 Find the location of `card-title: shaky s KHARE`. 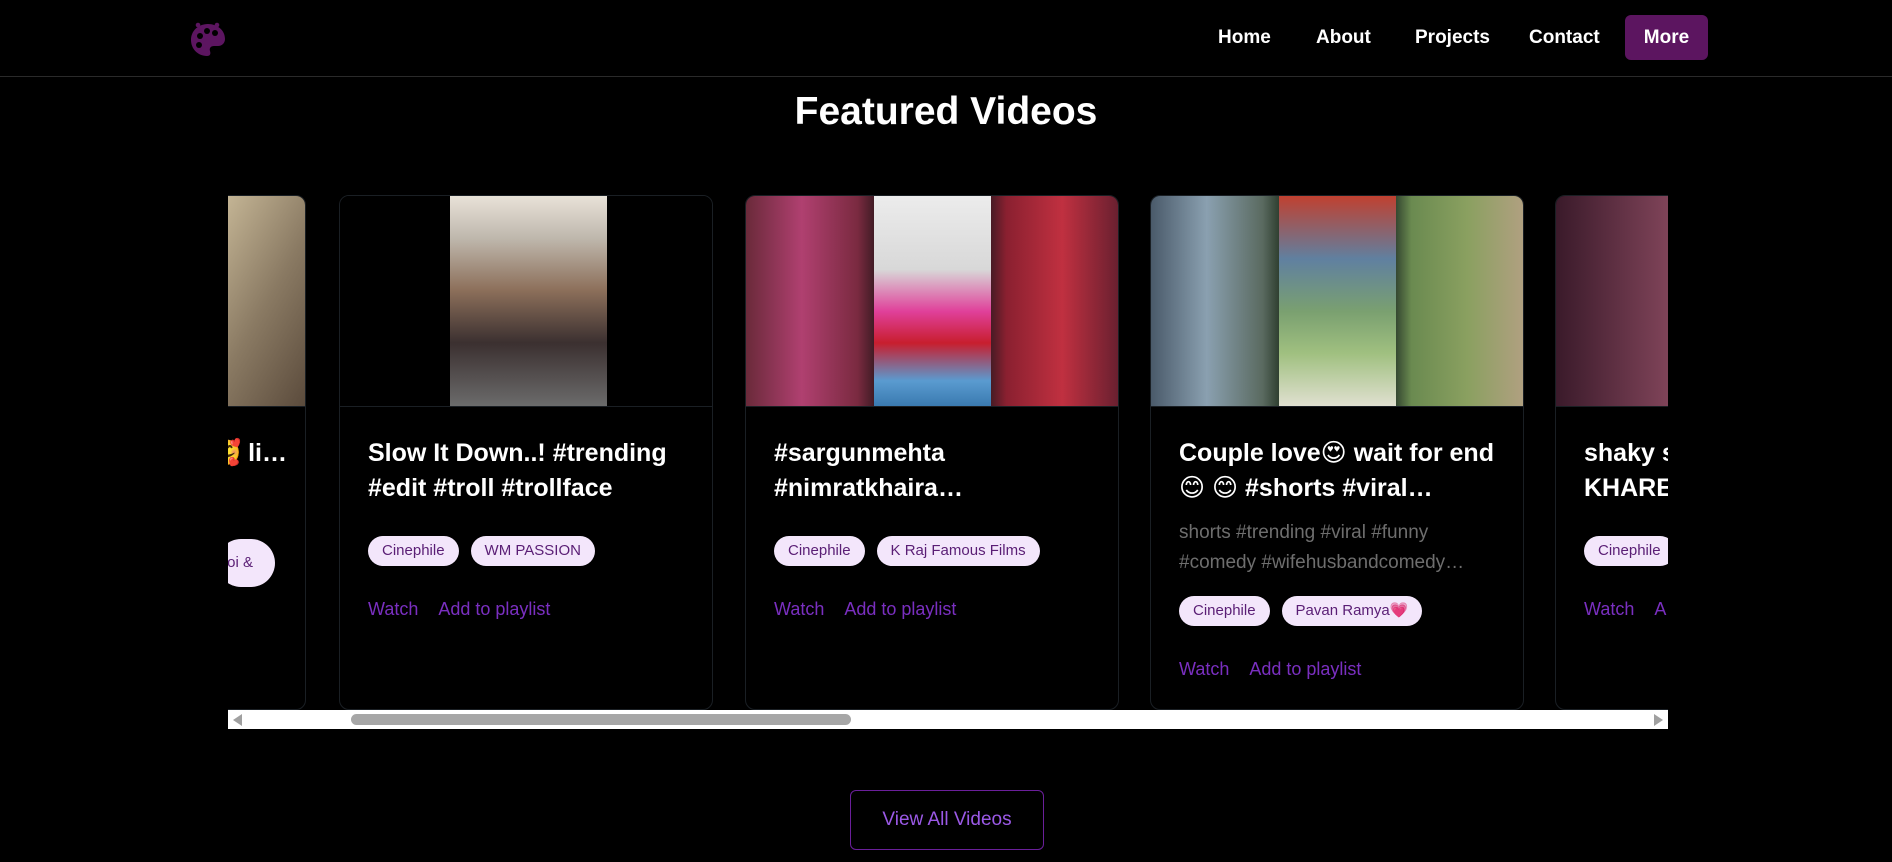

card-title: shaky s KHARE is located at coordinates (1626, 471).